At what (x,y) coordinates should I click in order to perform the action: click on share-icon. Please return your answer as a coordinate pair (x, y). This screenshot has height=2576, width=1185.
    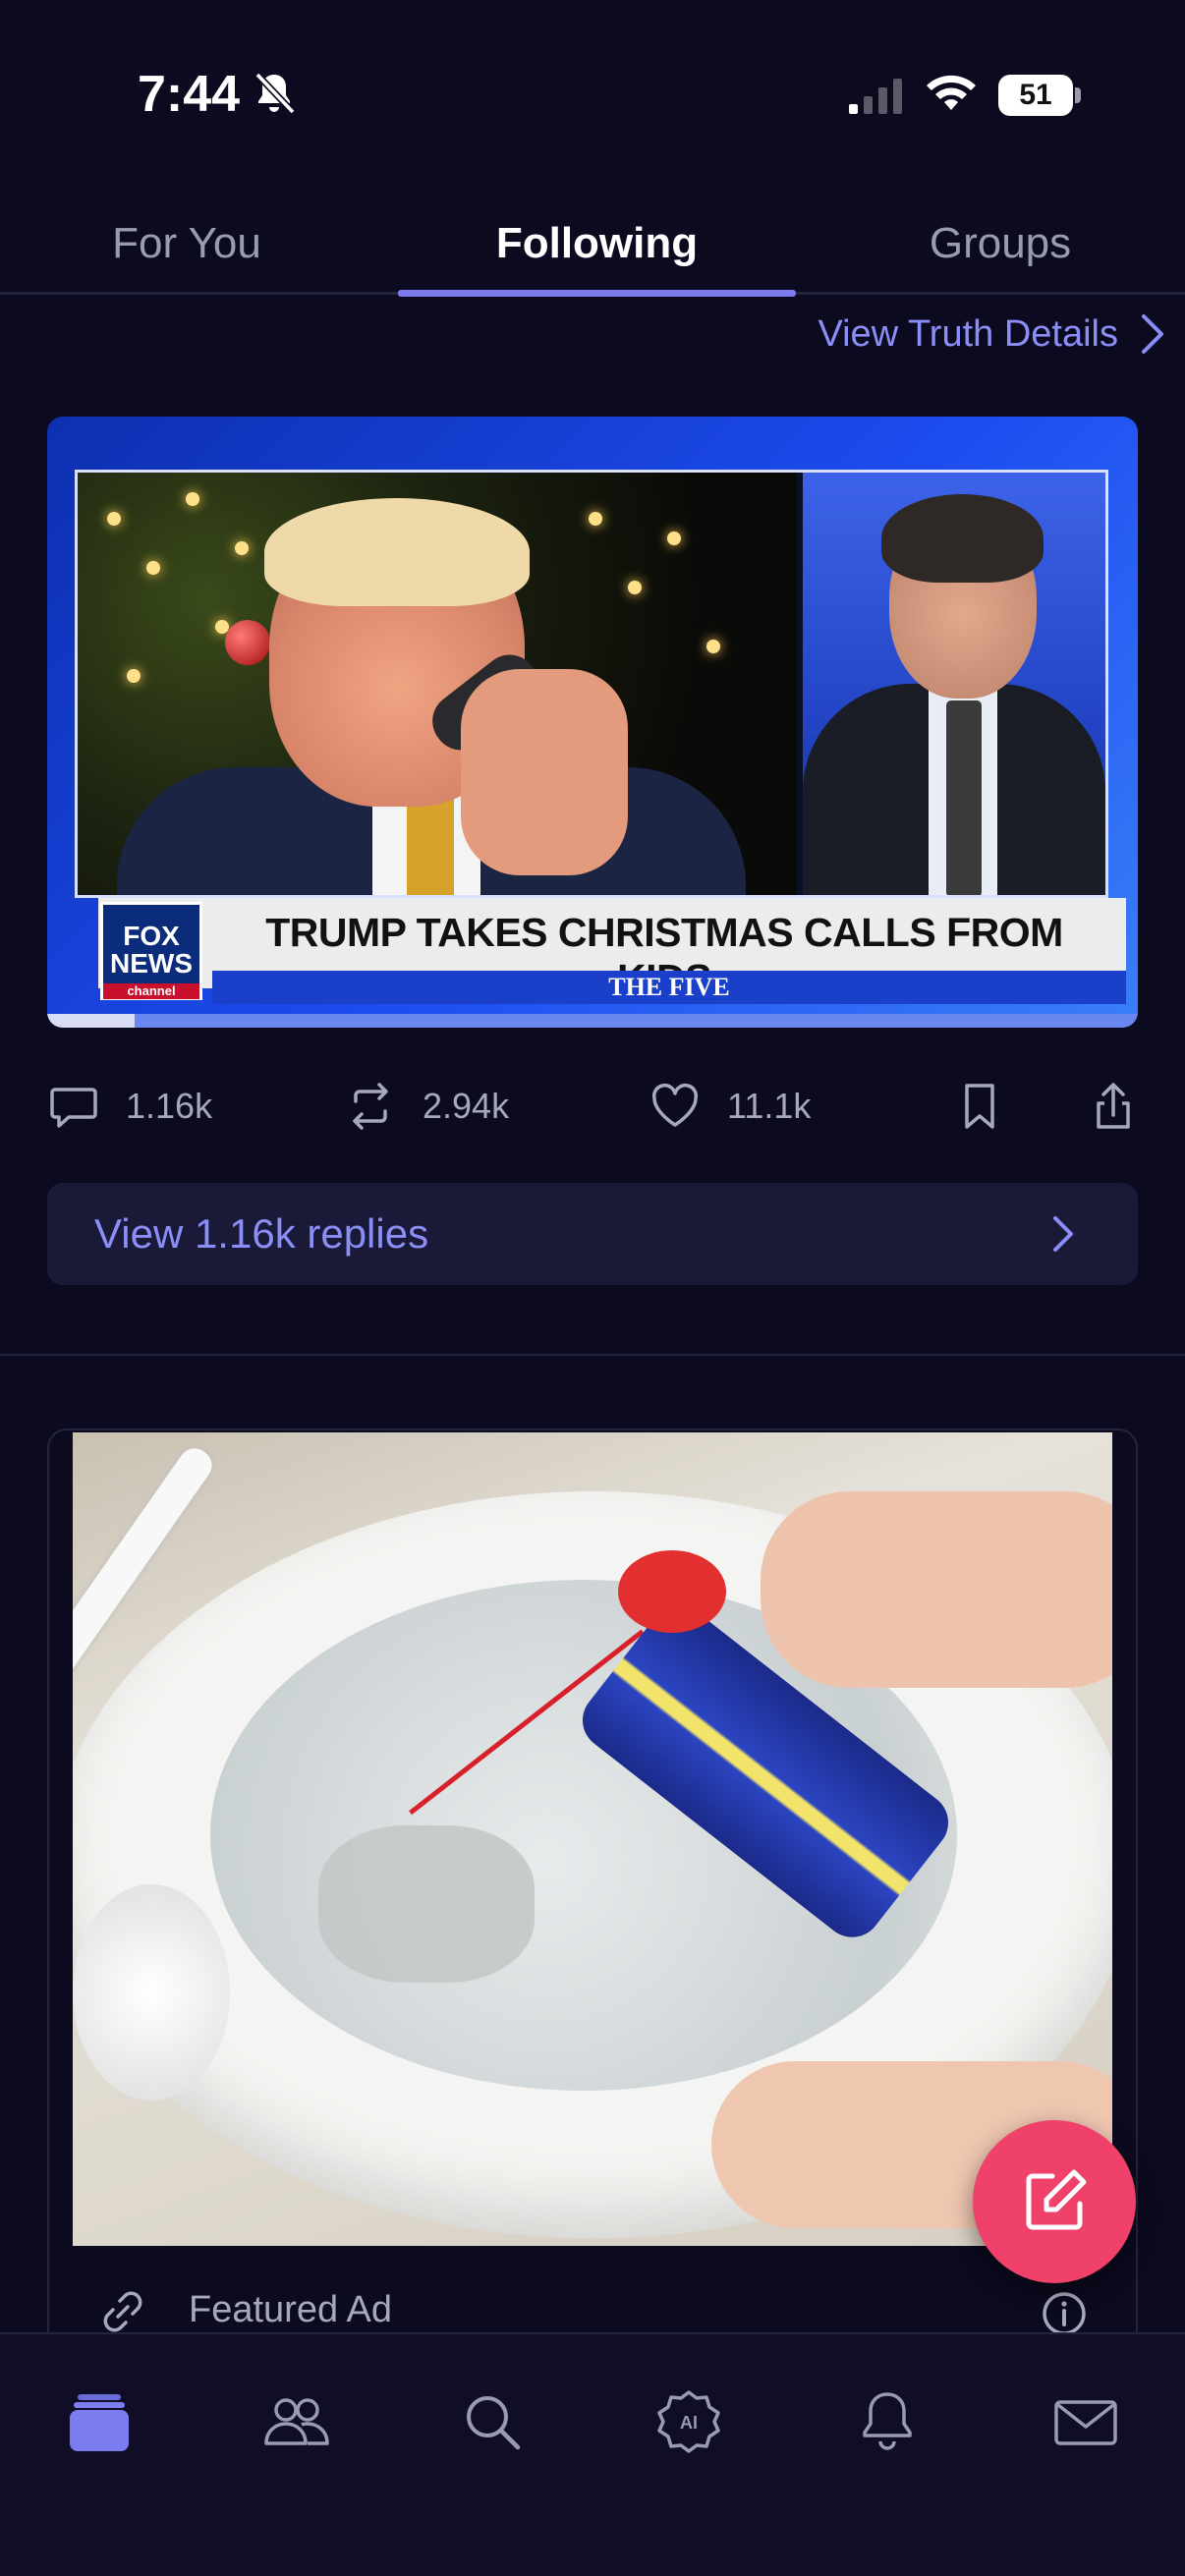
    Looking at the image, I should click on (1114, 1106).